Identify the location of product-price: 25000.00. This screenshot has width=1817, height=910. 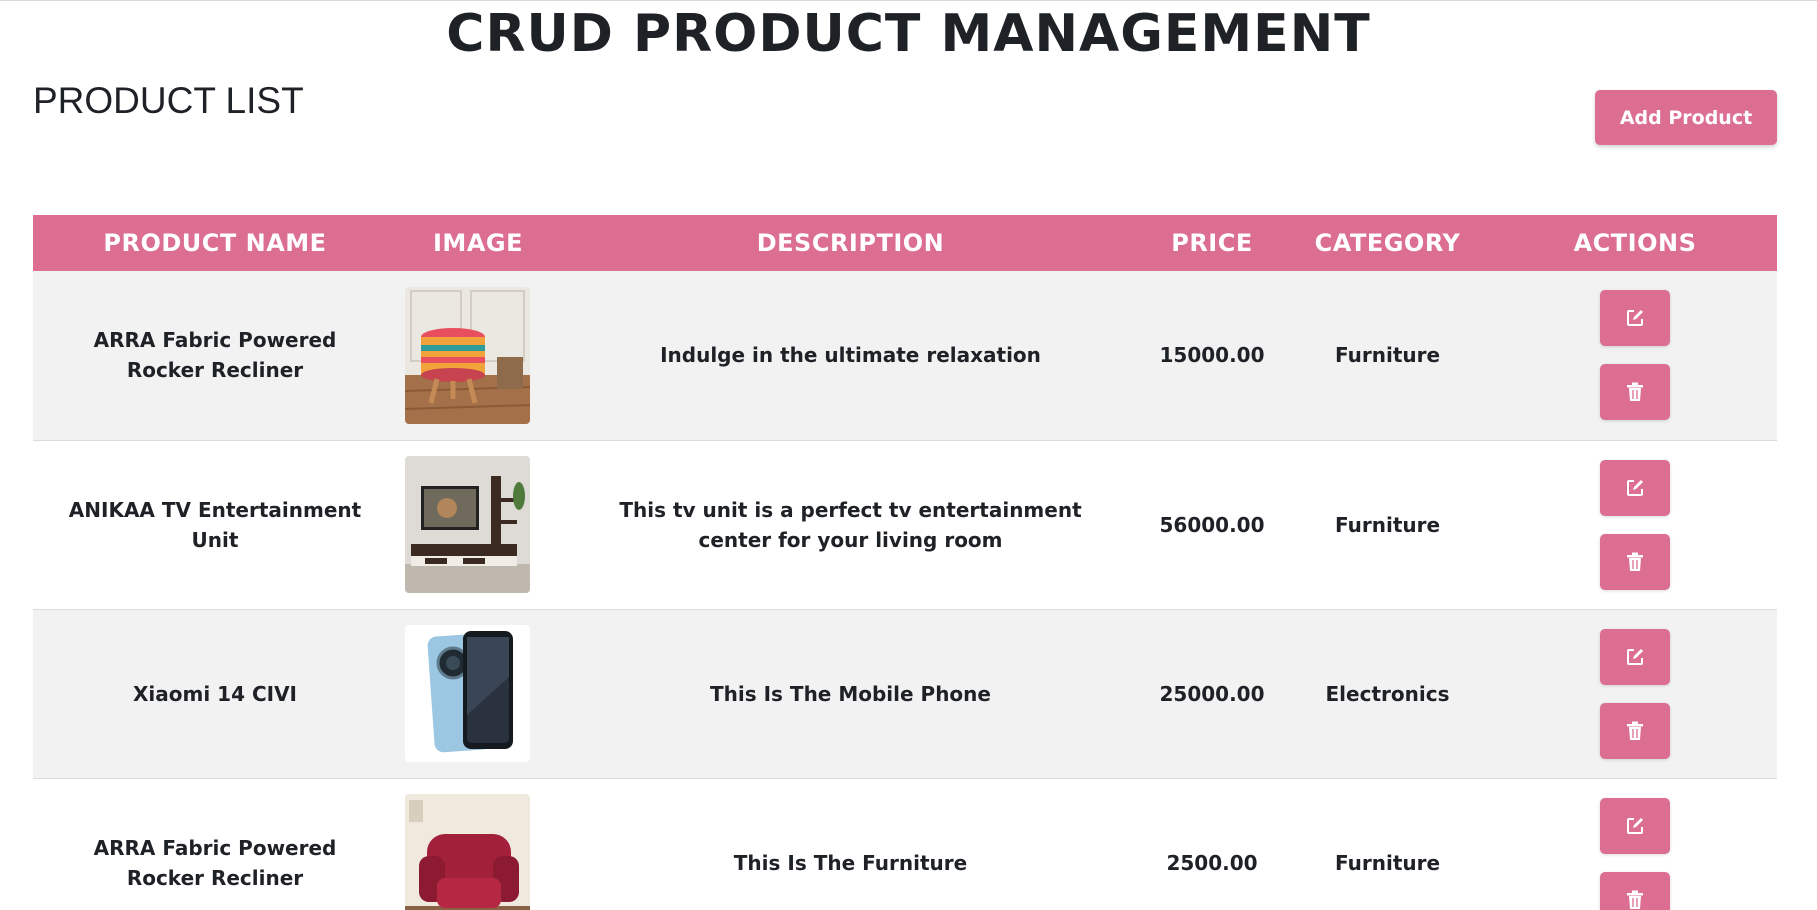
(1212, 693).